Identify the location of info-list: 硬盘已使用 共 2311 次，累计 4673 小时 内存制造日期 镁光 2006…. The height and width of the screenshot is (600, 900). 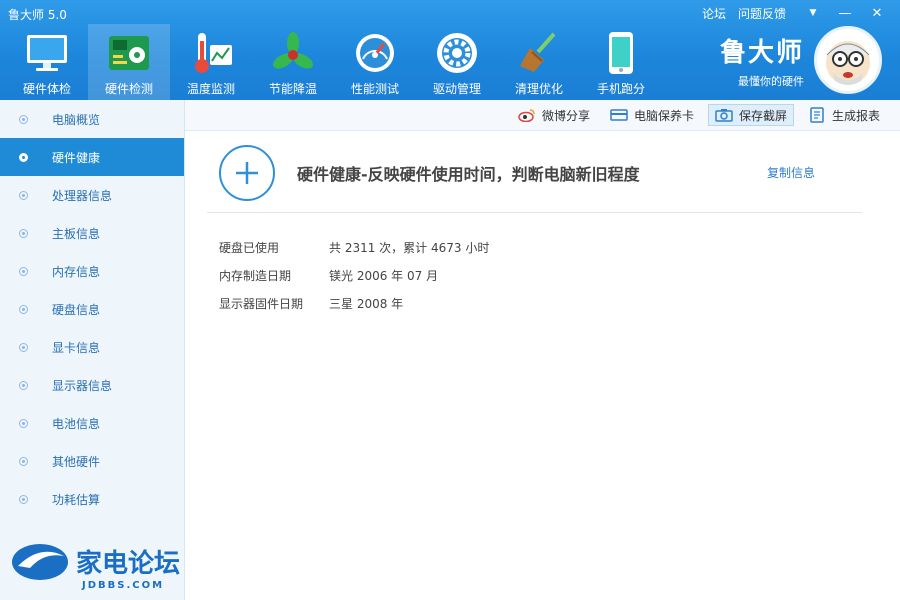
(354, 275).